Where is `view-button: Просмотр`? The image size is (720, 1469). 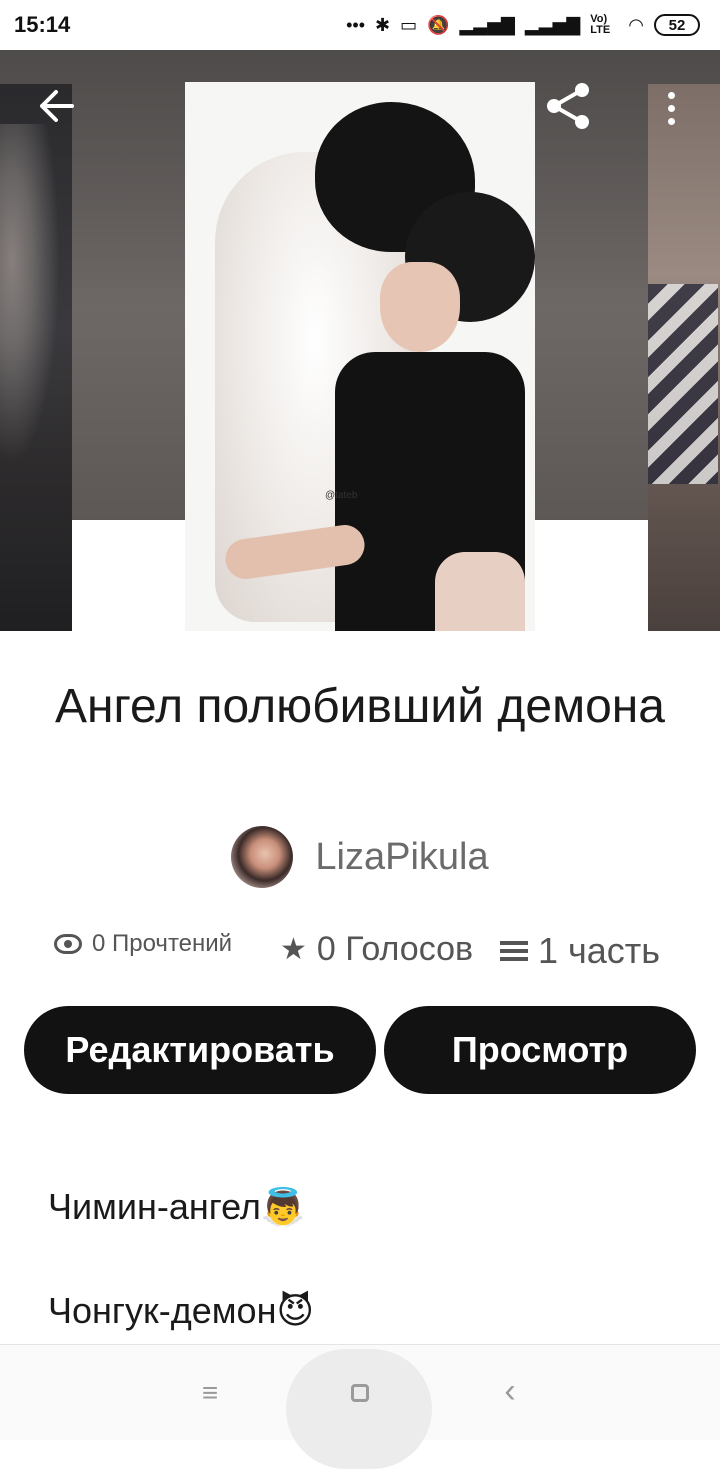 view-button: Просмотр is located at coordinates (540, 1050).